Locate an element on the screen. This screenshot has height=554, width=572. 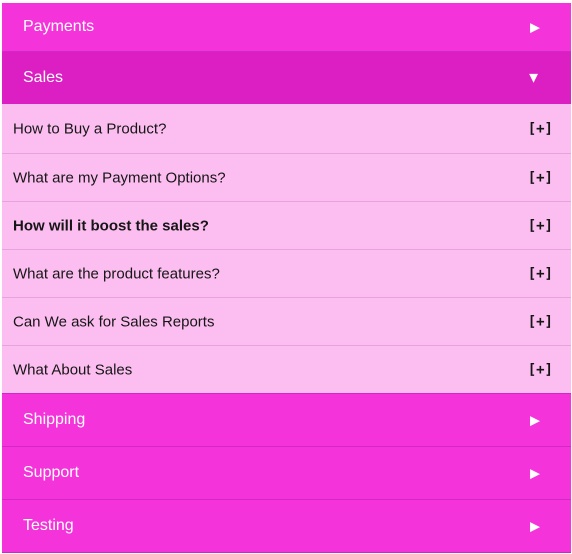
section-header-testing: Testing ▶ is located at coordinates (286, 525).